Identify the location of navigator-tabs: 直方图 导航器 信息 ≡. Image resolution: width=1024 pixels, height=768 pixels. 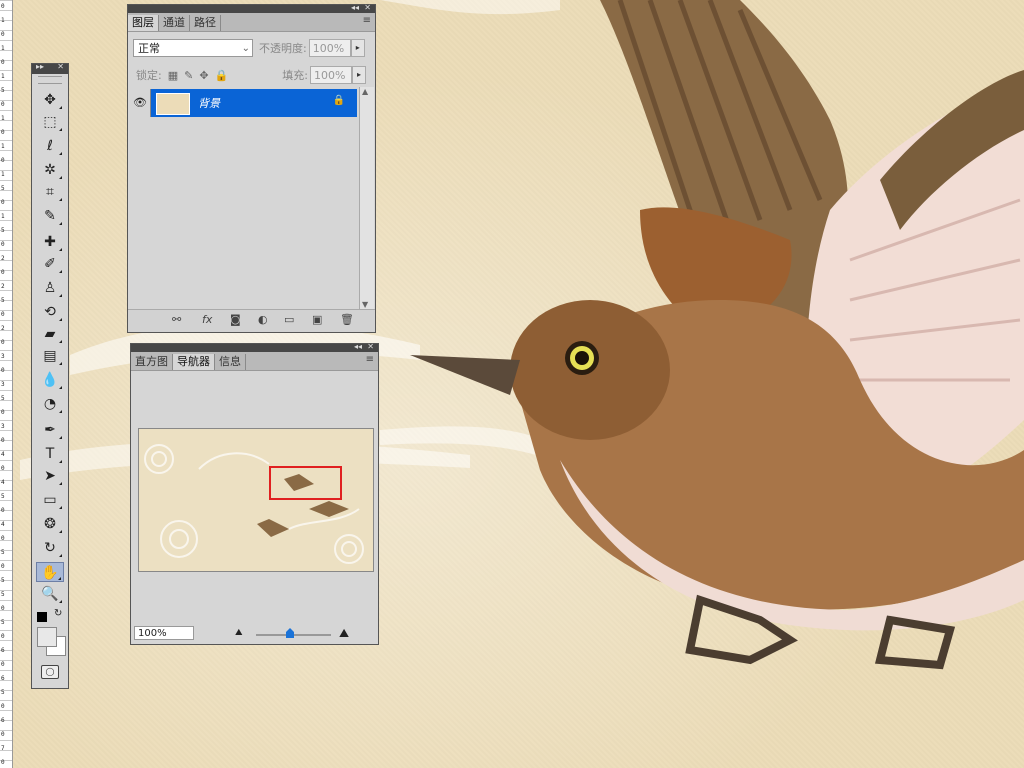
(254, 361).